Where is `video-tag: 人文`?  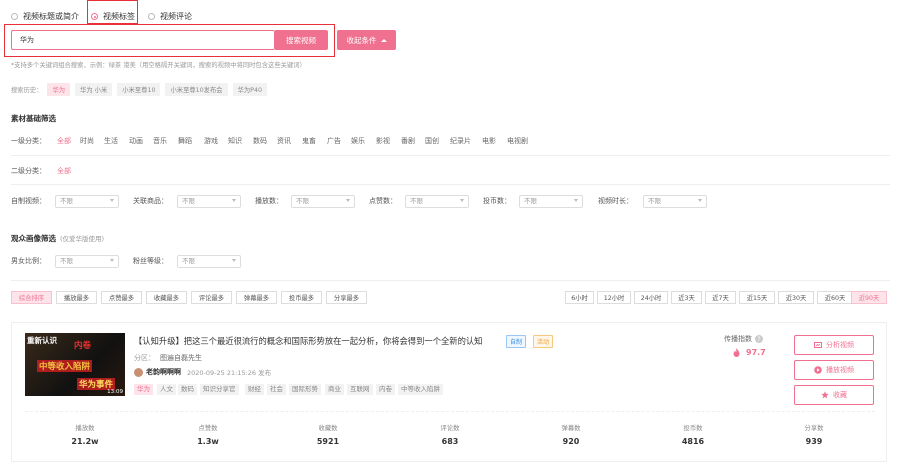 video-tag: 人文 is located at coordinates (166, 389).